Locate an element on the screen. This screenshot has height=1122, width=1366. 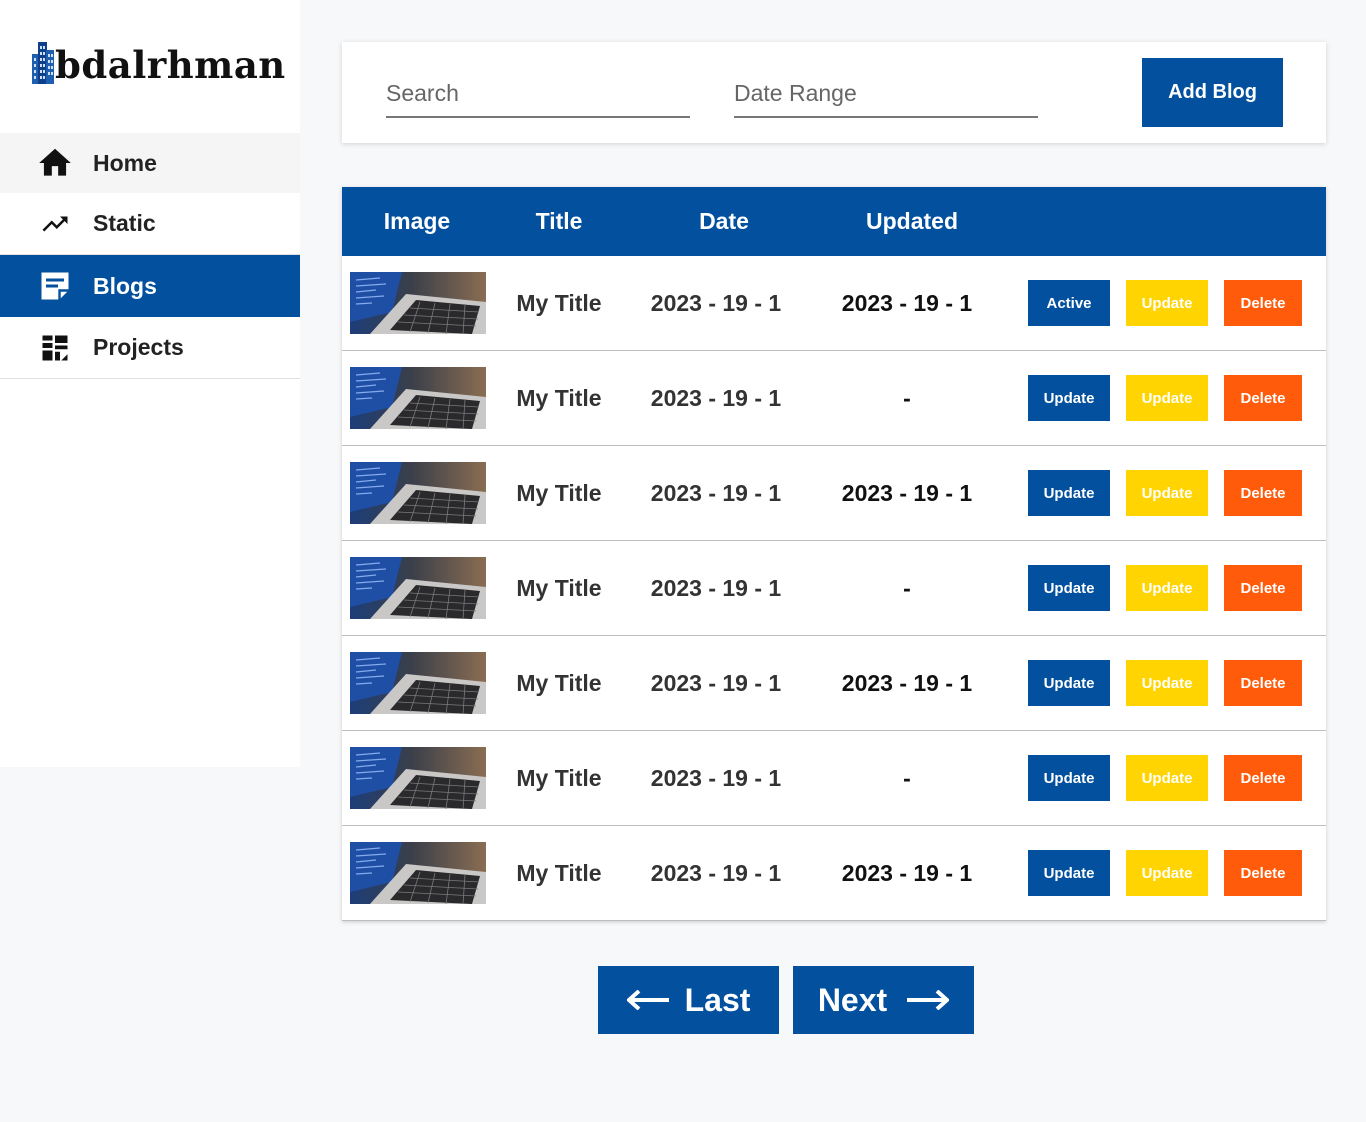
home-icon is located at coordinates (55, 163).